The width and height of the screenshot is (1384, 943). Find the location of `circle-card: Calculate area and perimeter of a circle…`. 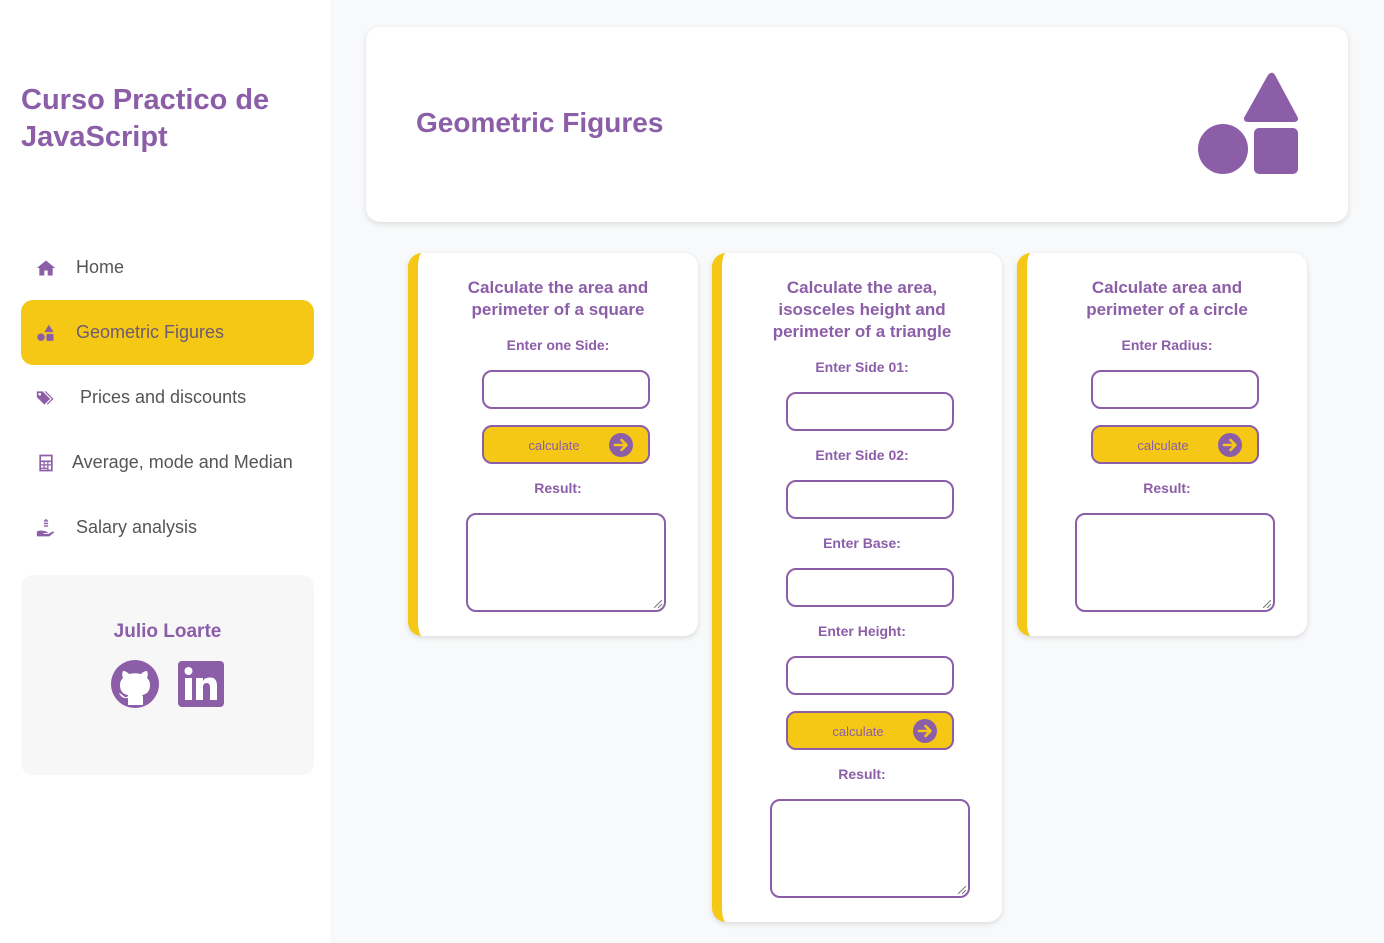

circle-card: Calculate area and perimeter of a circle… is located at coordinates (1162, 444).